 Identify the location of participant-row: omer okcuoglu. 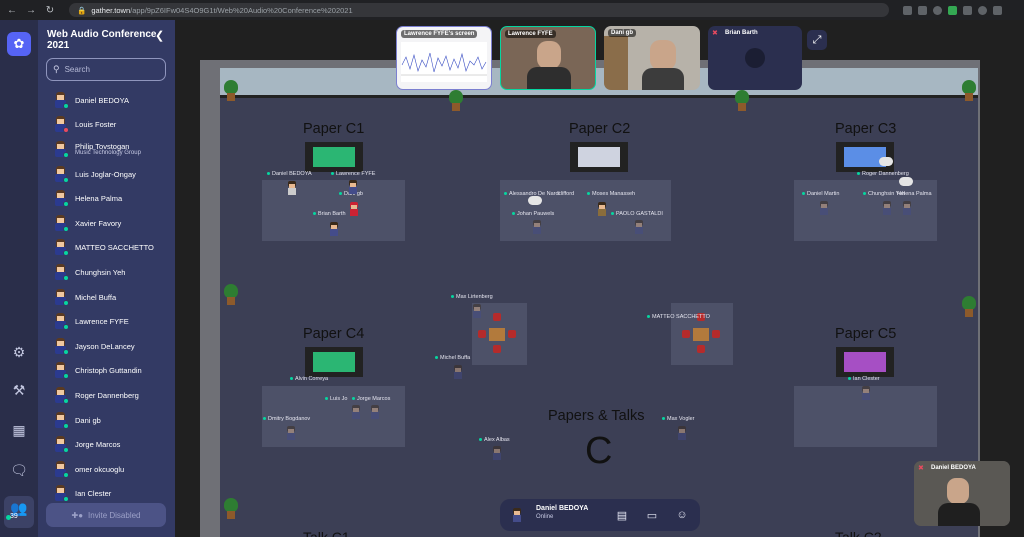
(106, 469).